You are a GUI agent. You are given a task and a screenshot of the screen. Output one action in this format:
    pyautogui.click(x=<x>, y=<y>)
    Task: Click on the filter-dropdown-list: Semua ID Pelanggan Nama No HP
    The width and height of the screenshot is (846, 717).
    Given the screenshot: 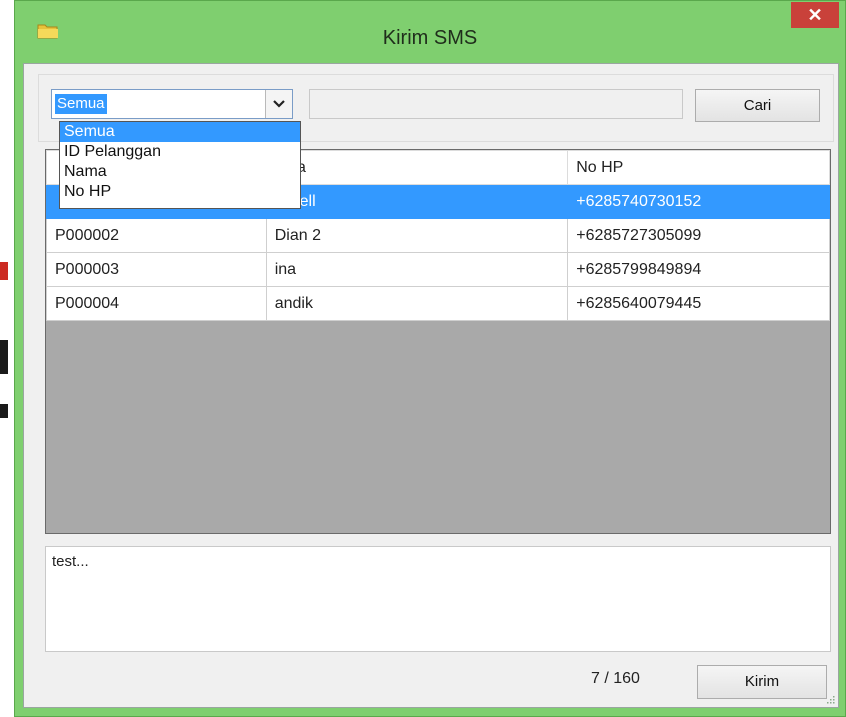 What is the action you would take?
    pyautogui.click(x=180, y=165)
    